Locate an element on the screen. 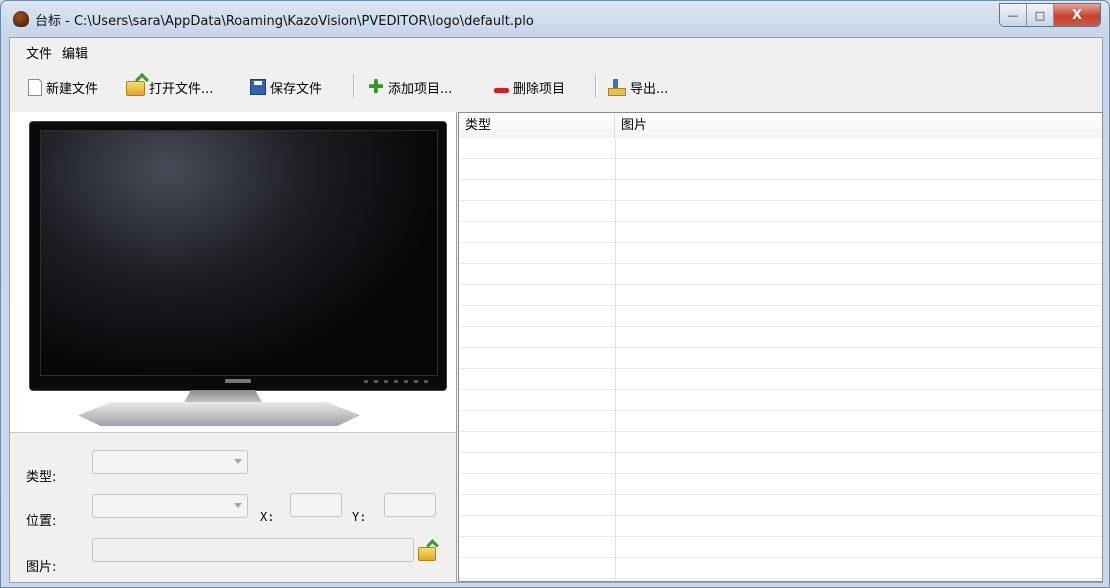 This screenshot has width=1110, height=588. delete-item-label: 删除项目 is located at coordinates (539, 89).